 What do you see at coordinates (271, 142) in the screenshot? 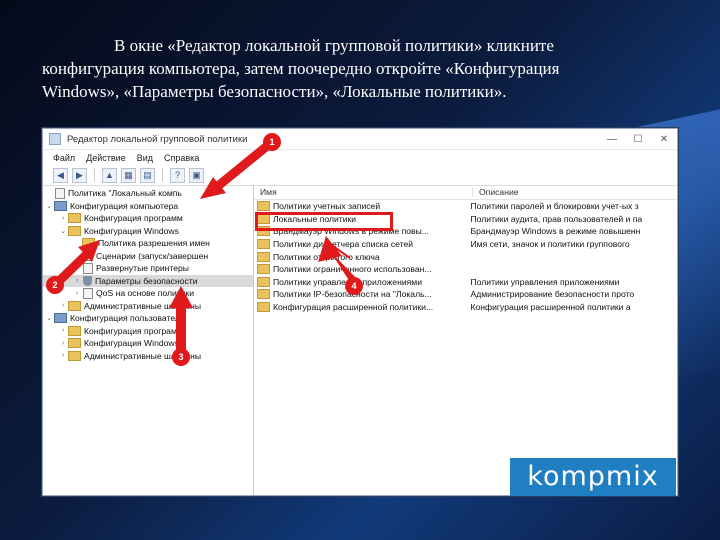
I see `callout-1-label: 1` at bounding box center [271, 142].